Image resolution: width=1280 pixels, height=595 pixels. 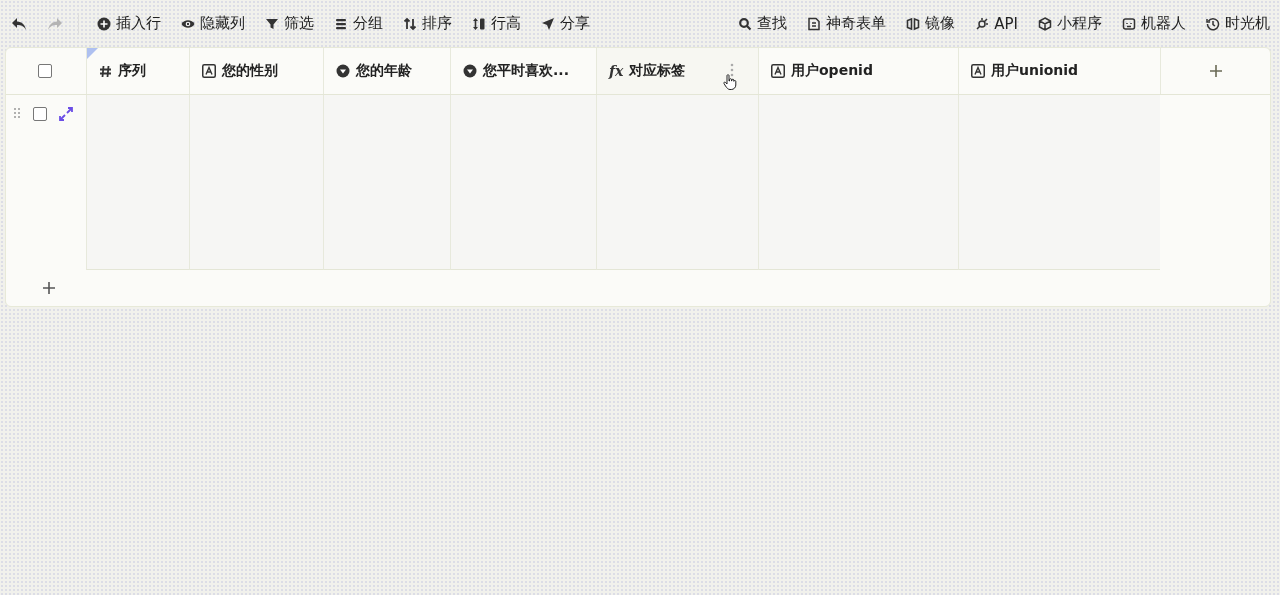 What do you see at coordinates (565, 23) in the screenshot?
I see `toolbar-button: 分享` at bounding box center [565, 23].